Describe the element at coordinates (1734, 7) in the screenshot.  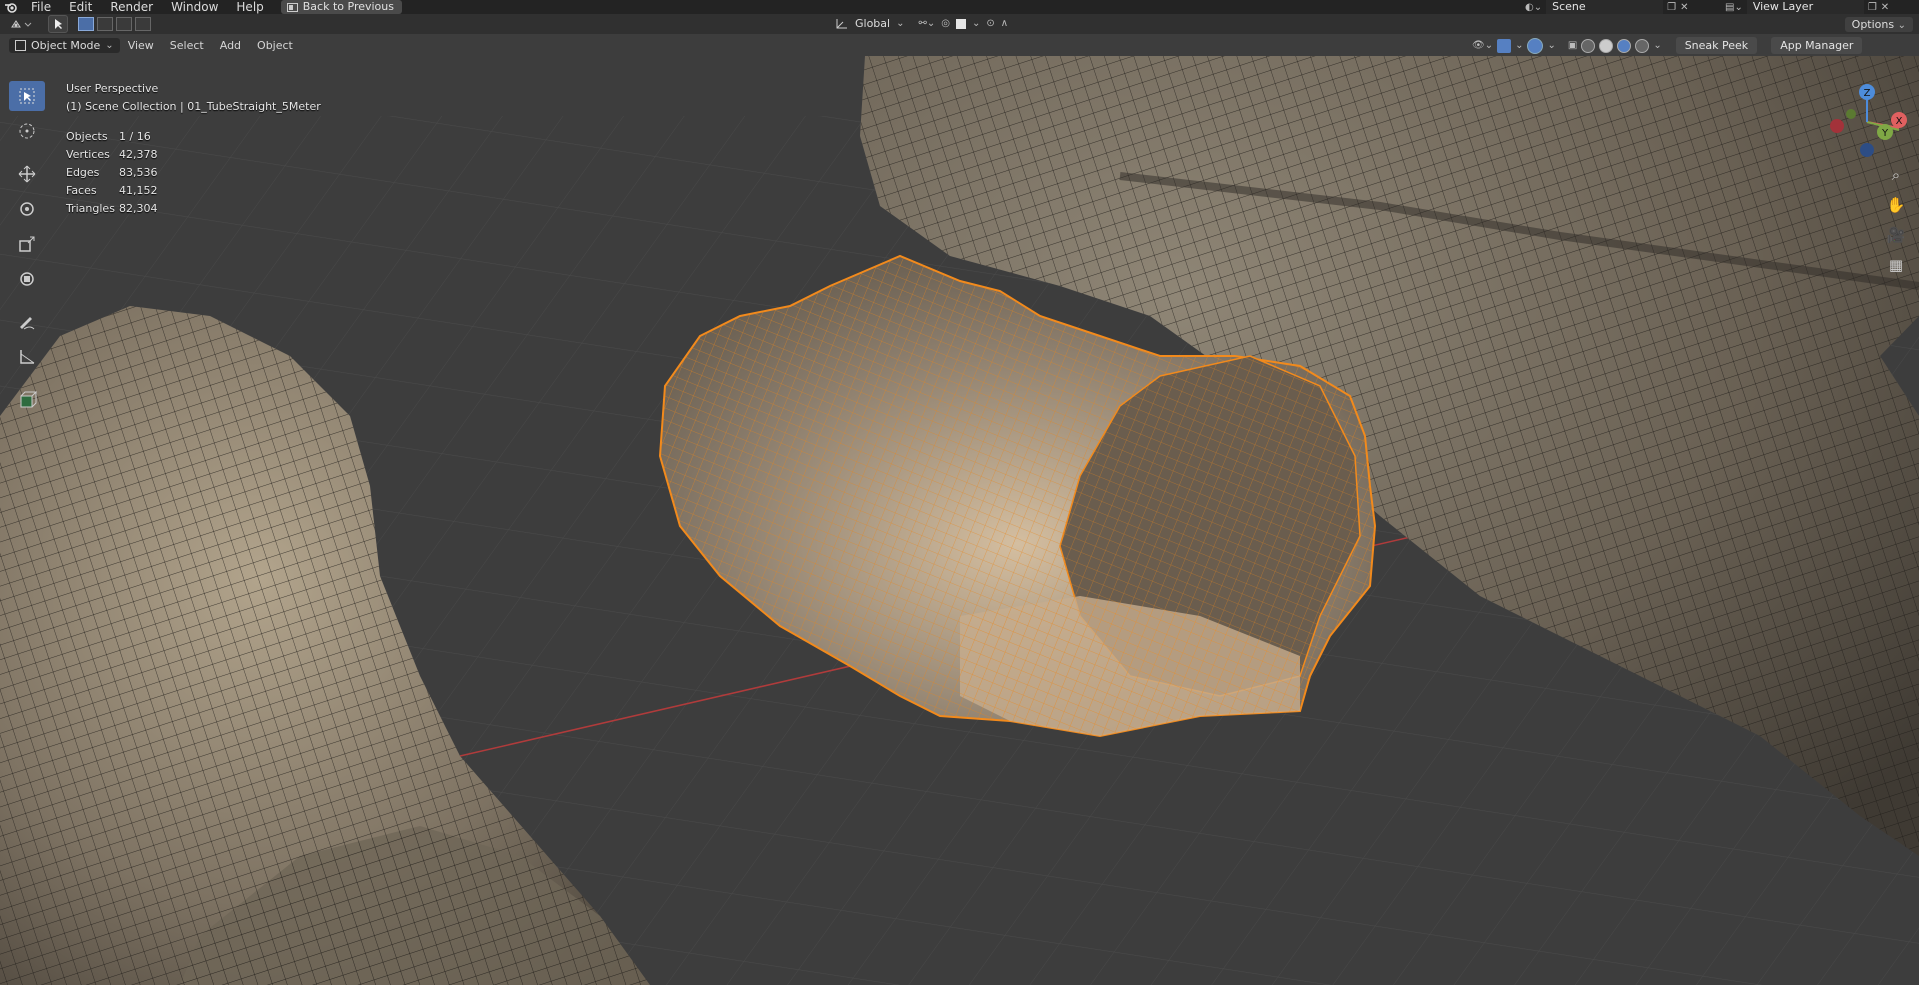
I see `view-layer-icon: ▤⌄` at that location.